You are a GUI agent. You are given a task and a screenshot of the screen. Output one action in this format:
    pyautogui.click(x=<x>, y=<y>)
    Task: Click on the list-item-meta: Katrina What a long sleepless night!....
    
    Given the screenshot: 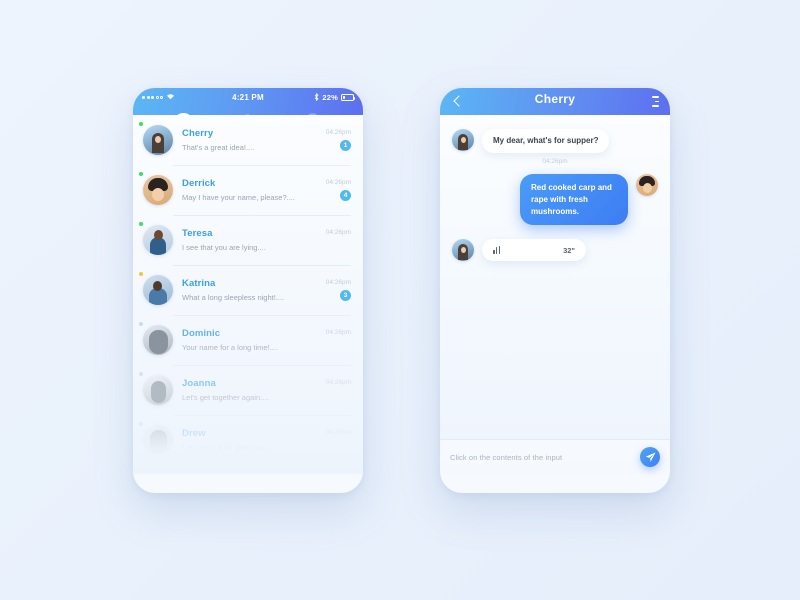 What is the action you would take?
    pyautogui.click(x=254, y=290)
    